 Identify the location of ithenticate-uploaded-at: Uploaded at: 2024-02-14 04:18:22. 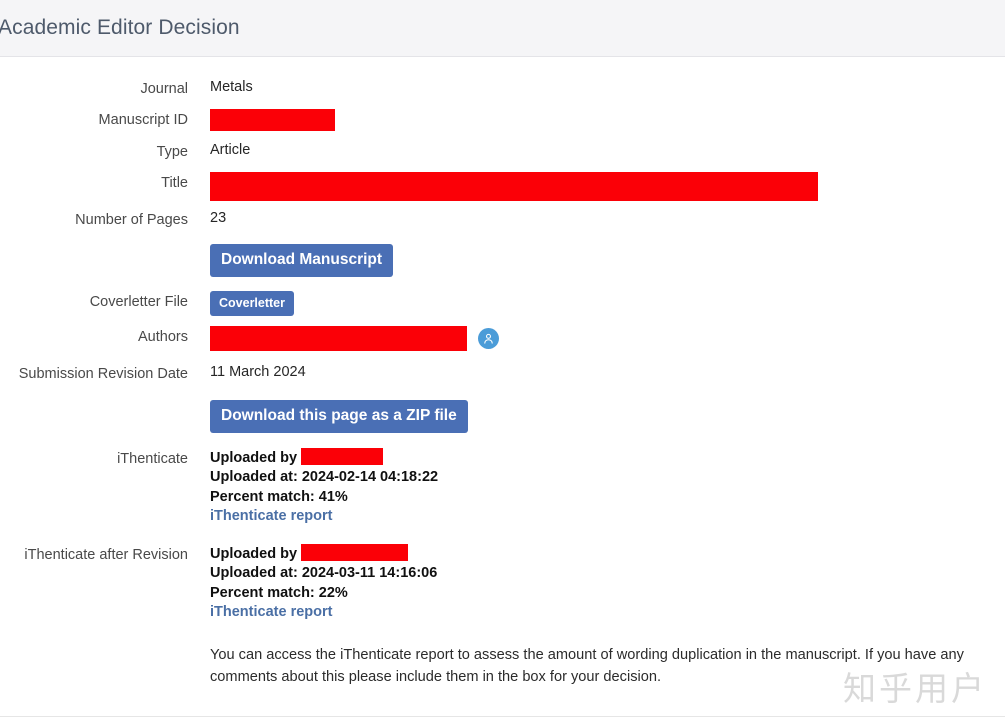
(324, 477).